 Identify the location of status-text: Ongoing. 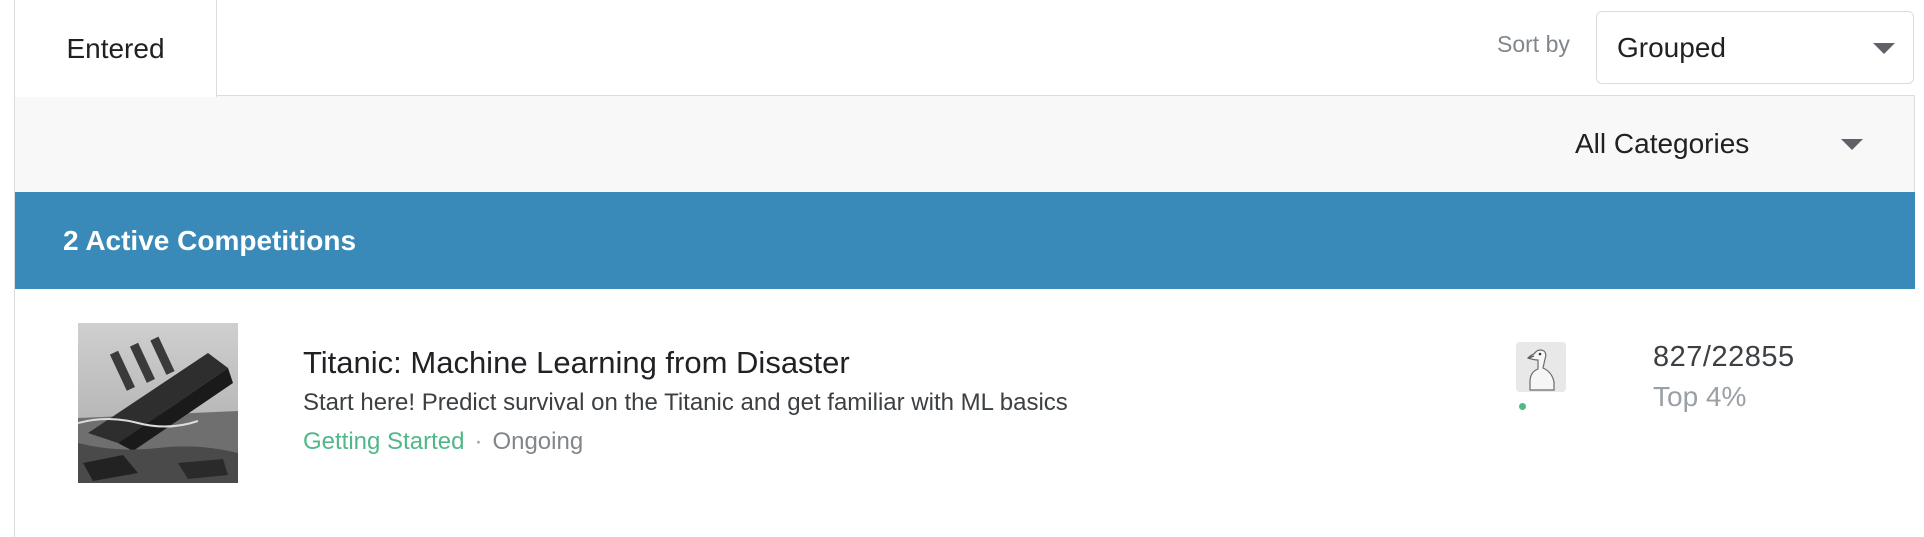
(538, 441).